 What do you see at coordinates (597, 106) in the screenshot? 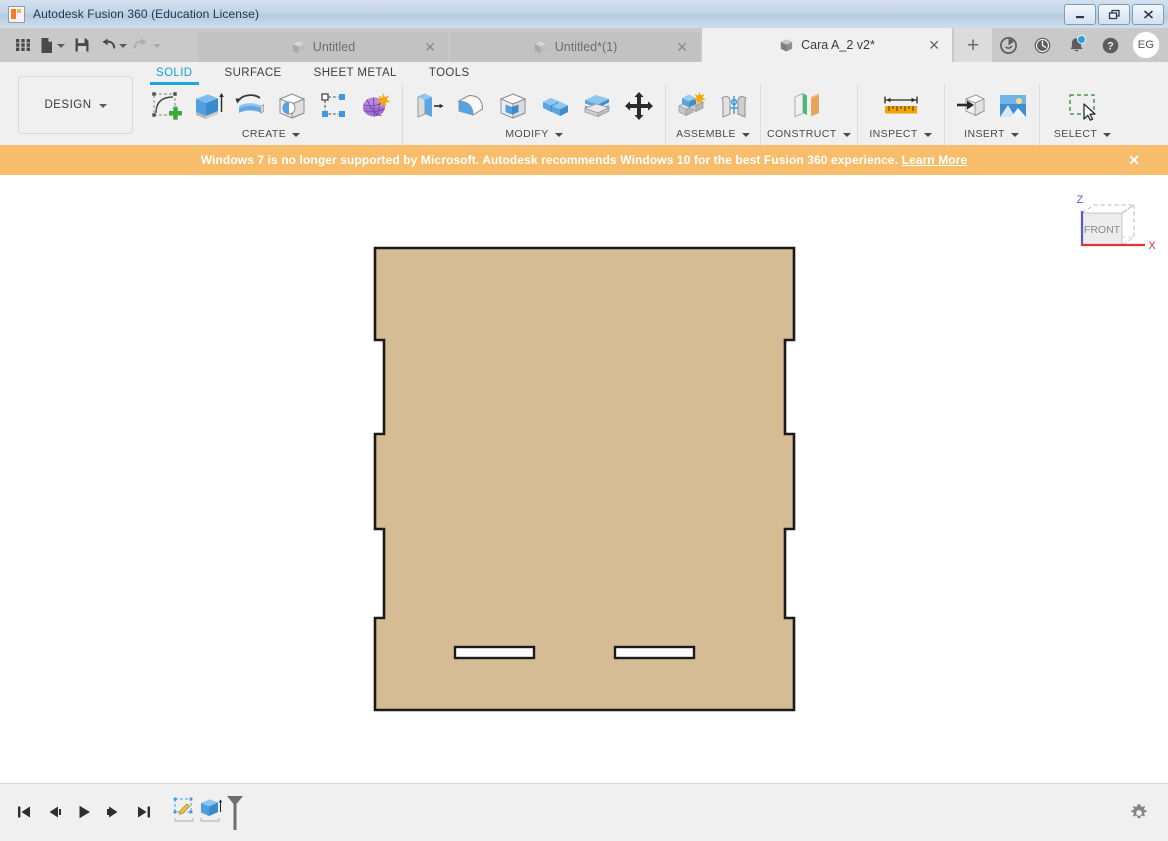
I see `split-face-icon` at bounding box center [597, 106].